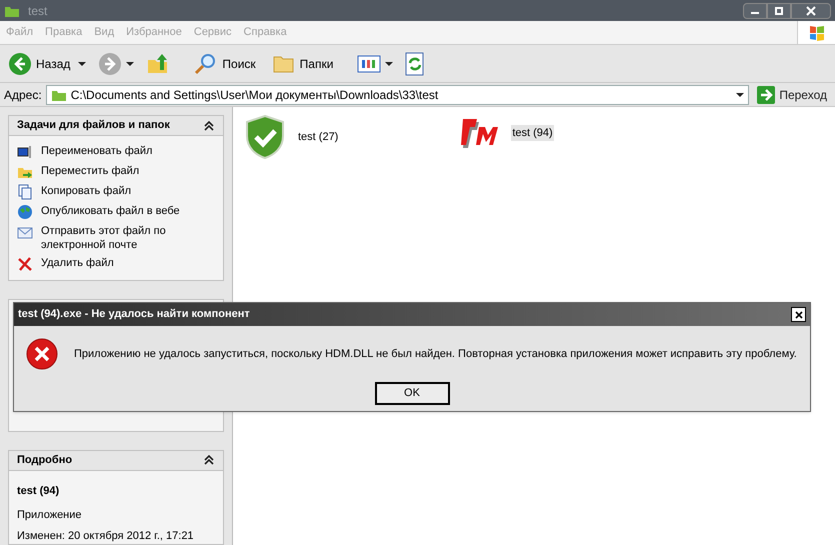 The image size is (835, 545). Describe the element at coordinates (303, 64) in the screenshot. I see `folders-button: Папки` at that location.